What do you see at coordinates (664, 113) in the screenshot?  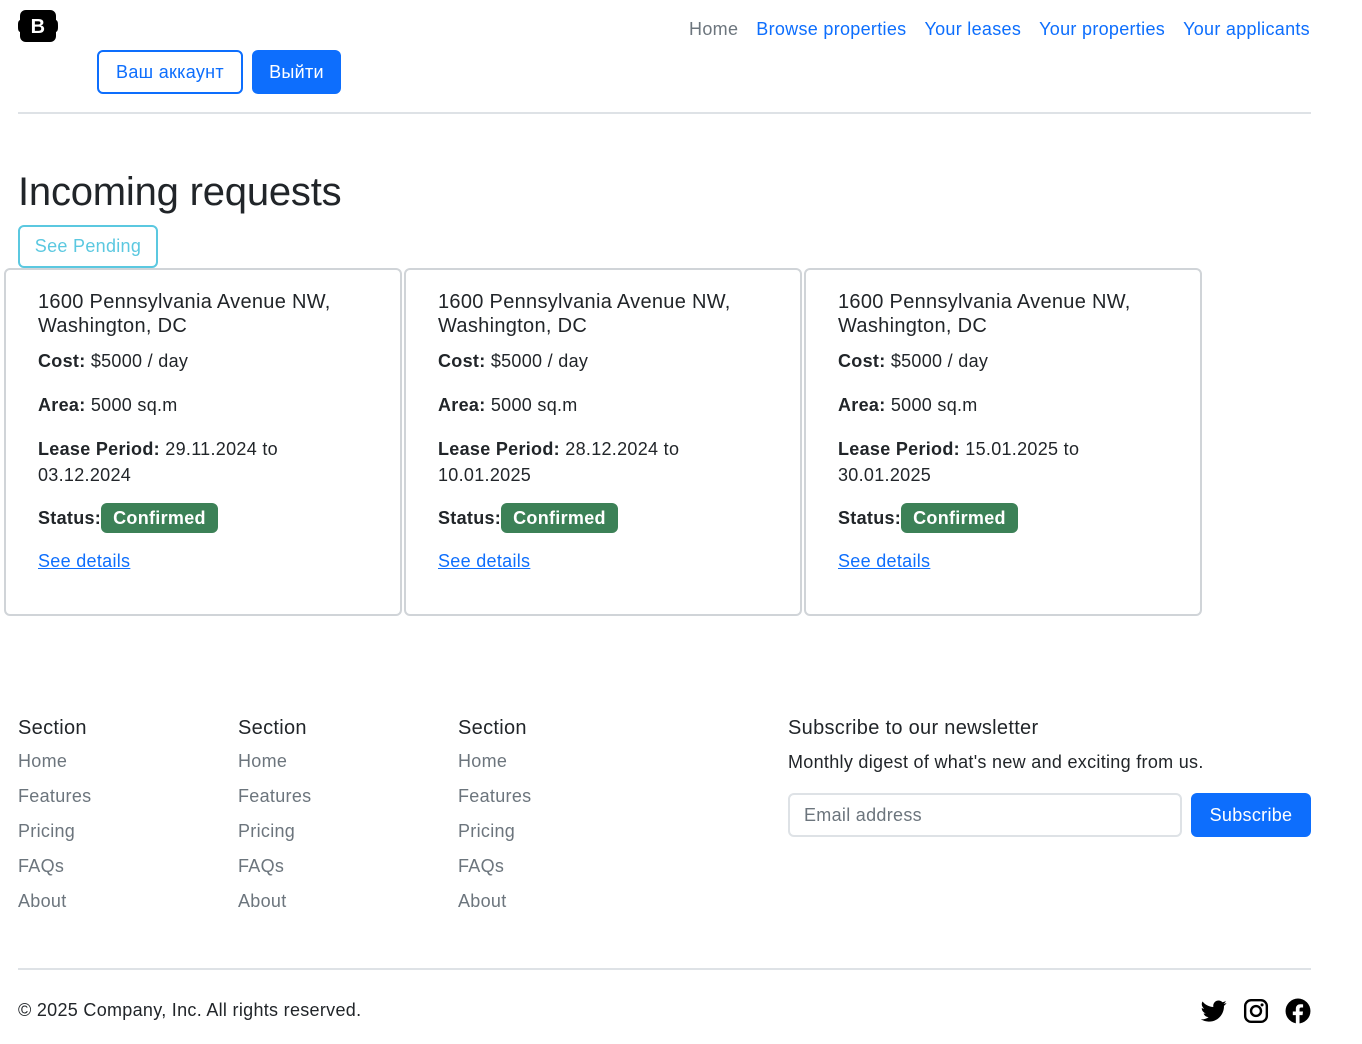 I see `header-divider` at bounding box center [664, 113].